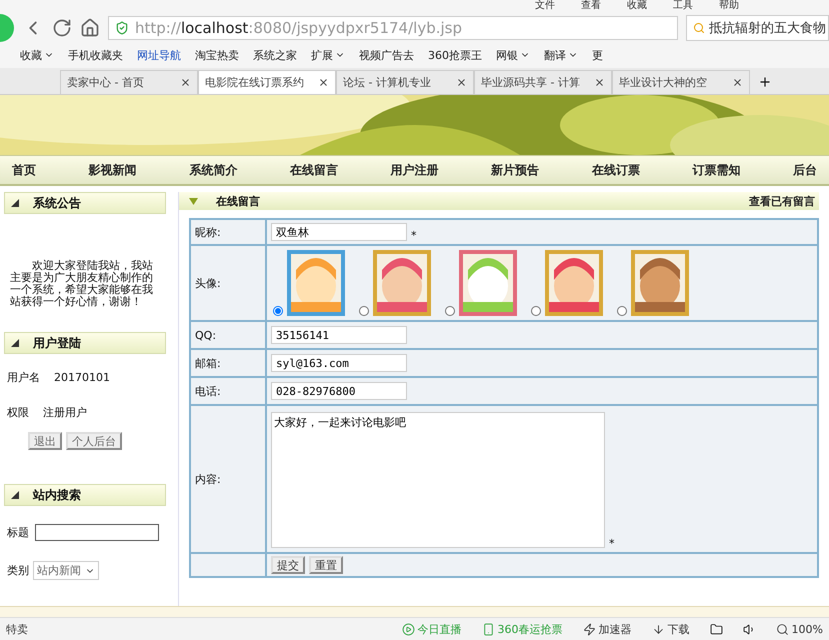 The width and height of the screenshot is (829, 640). Describe the element at coordinates (386, 55) in the screenshot. I see `bookmark-item: 视频广告去` at that location.